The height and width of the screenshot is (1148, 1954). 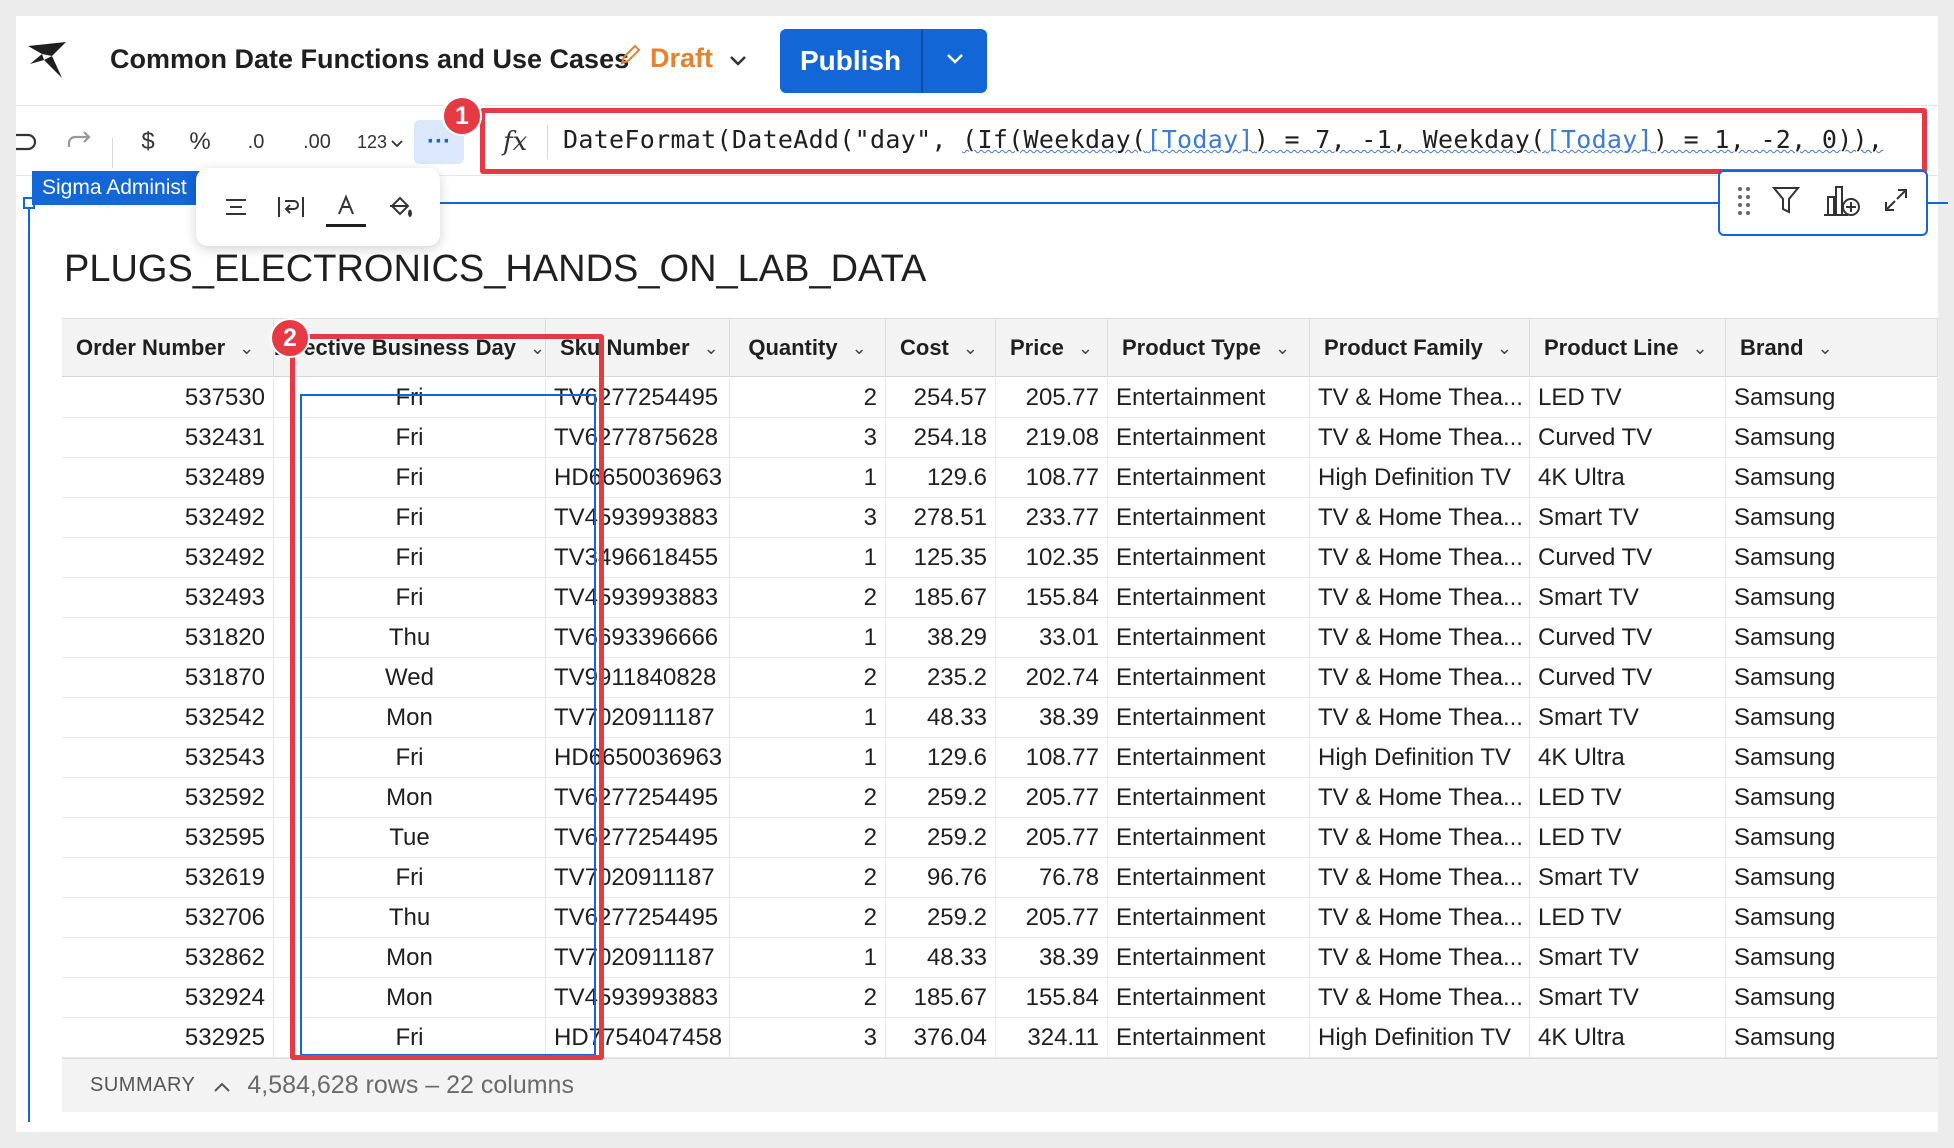 I want to click on table-cell: Tue, so click(x=410, y=838).